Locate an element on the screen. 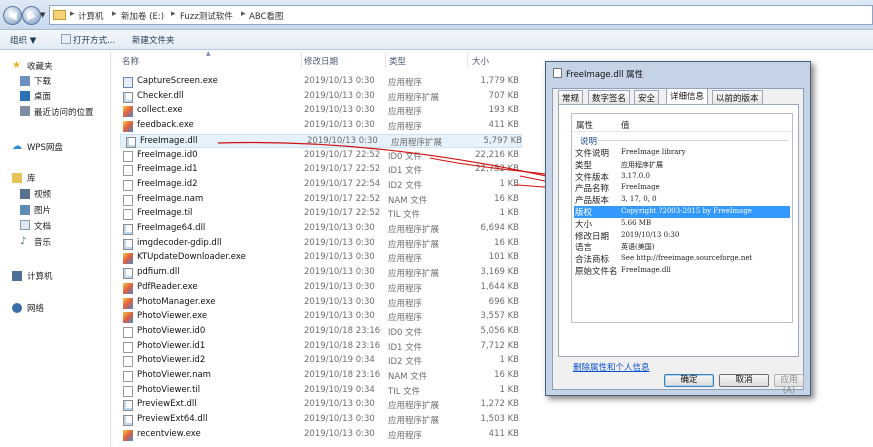 The image size is (873, 447). remove-properties-link: 删除属性和个人信息 is located at coordinates (611, 367).